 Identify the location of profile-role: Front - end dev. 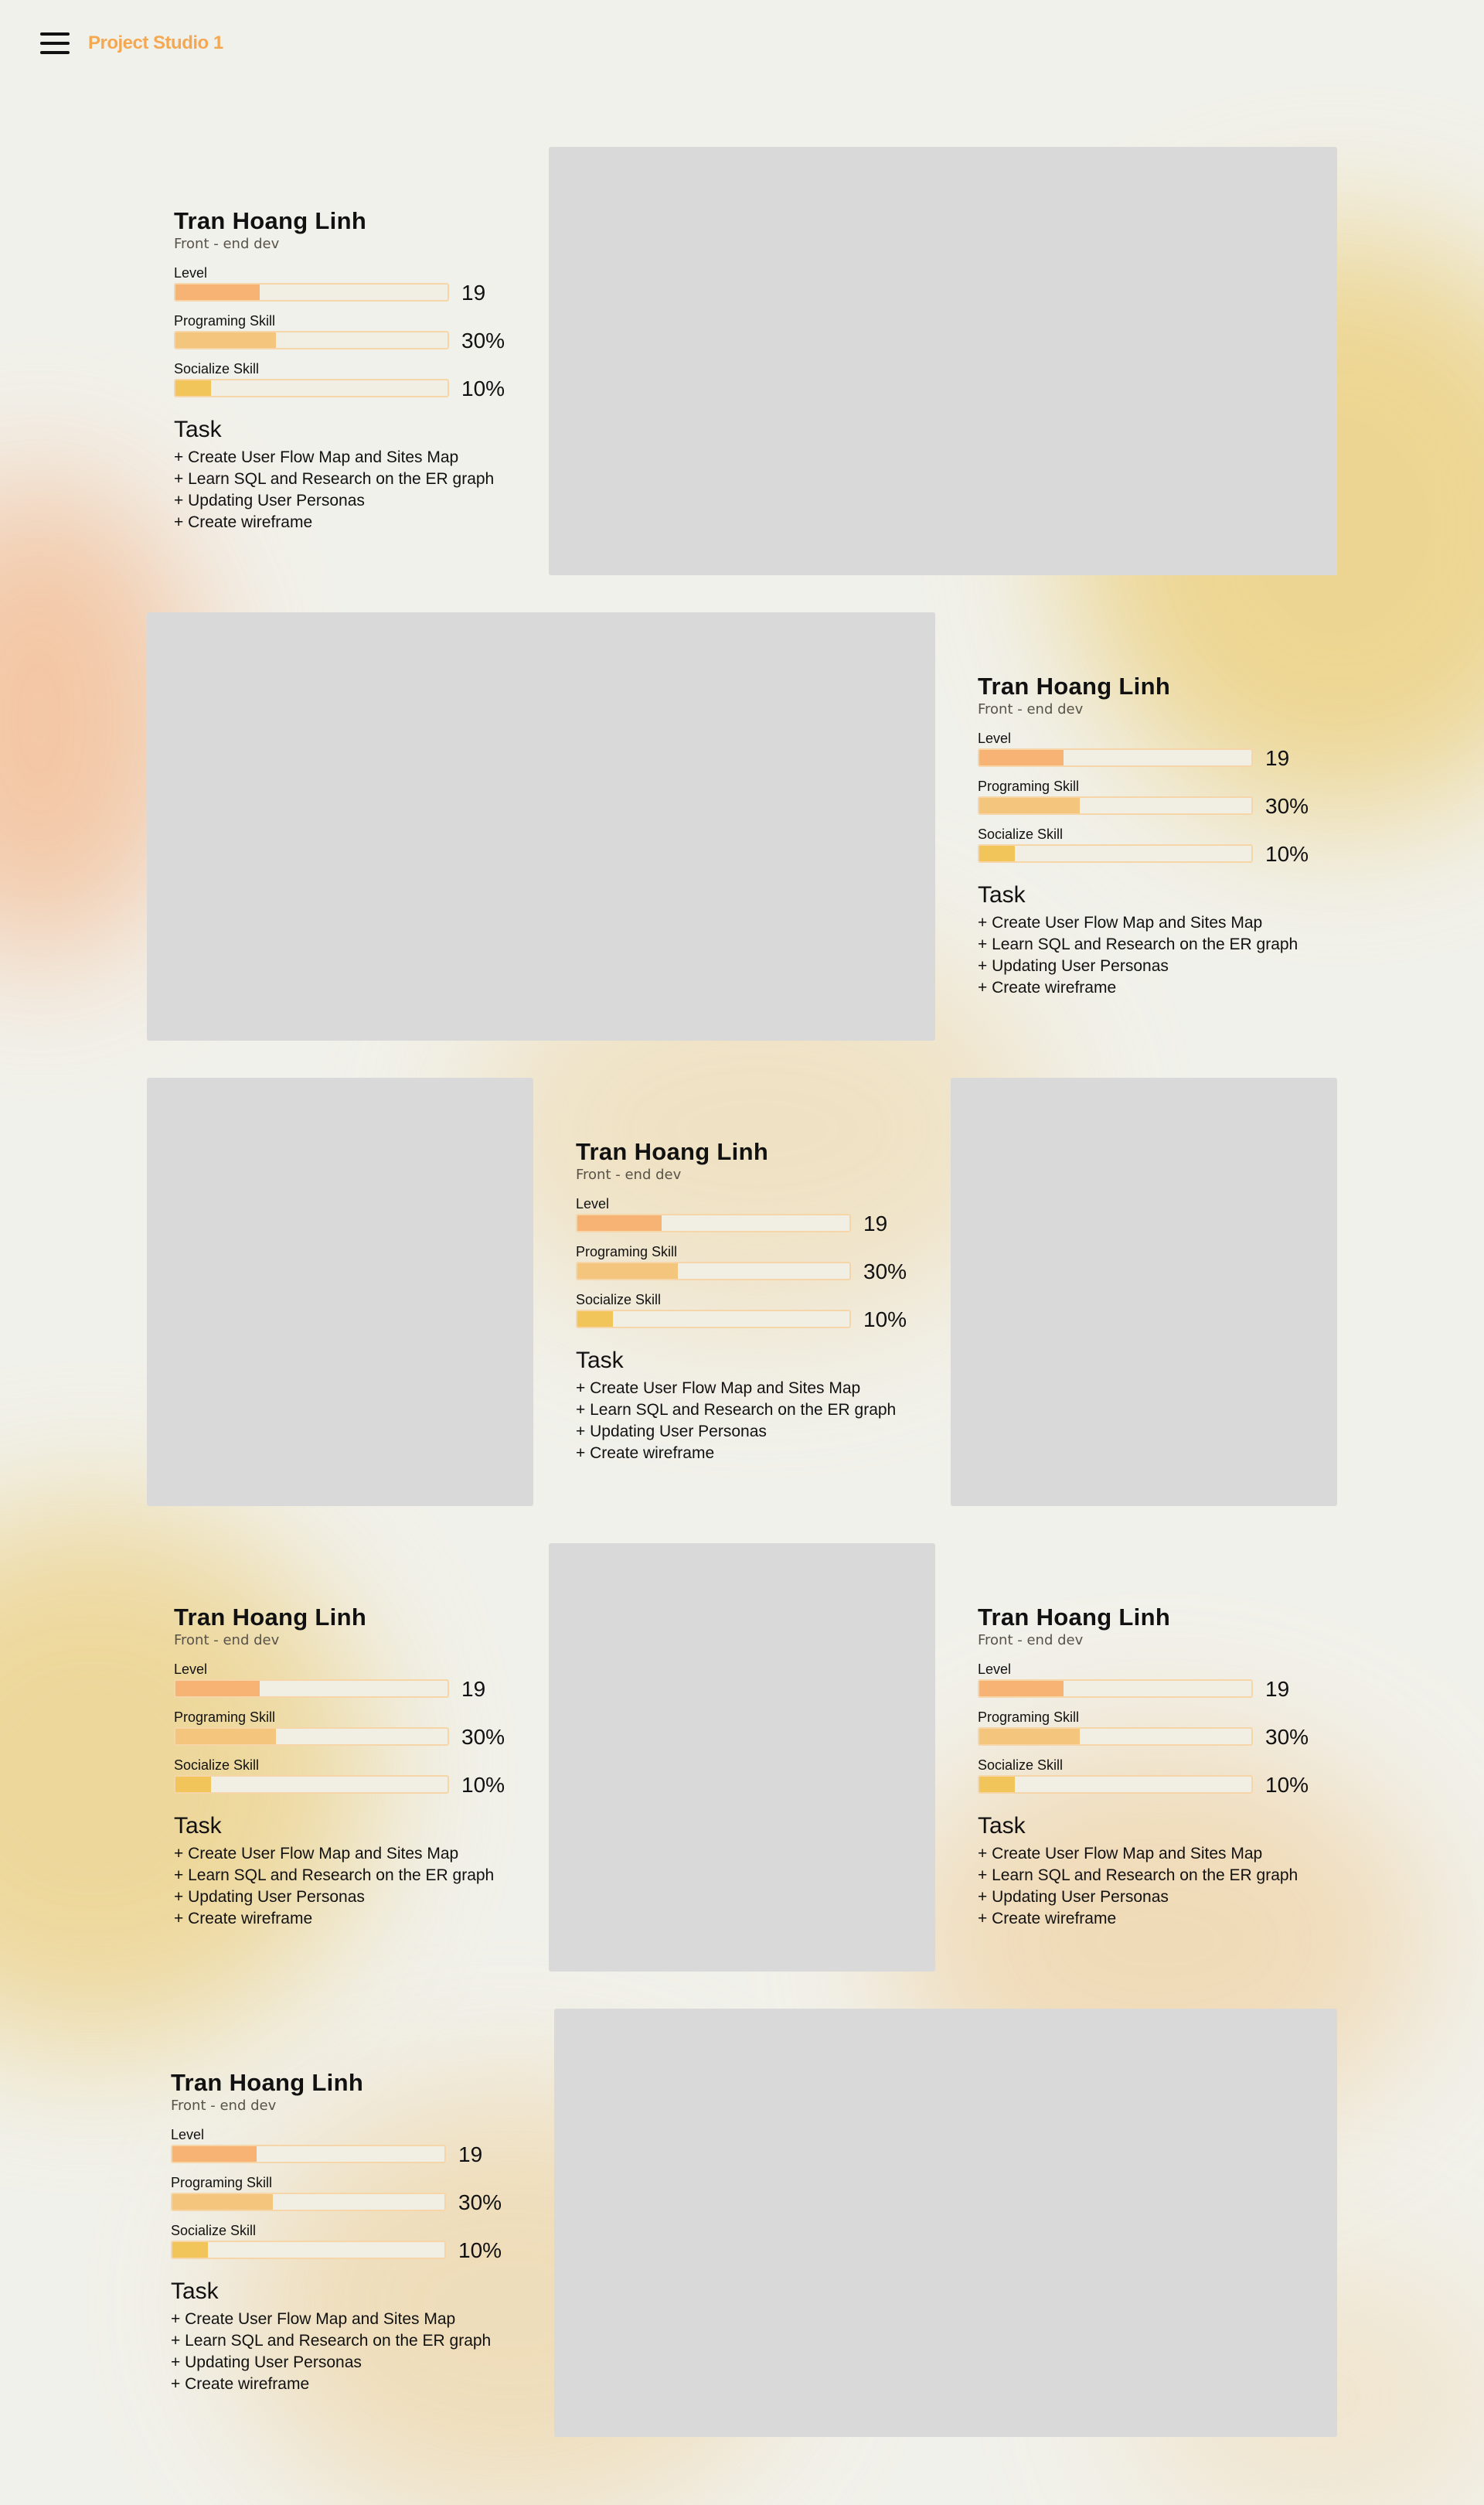
(1031, 1640).